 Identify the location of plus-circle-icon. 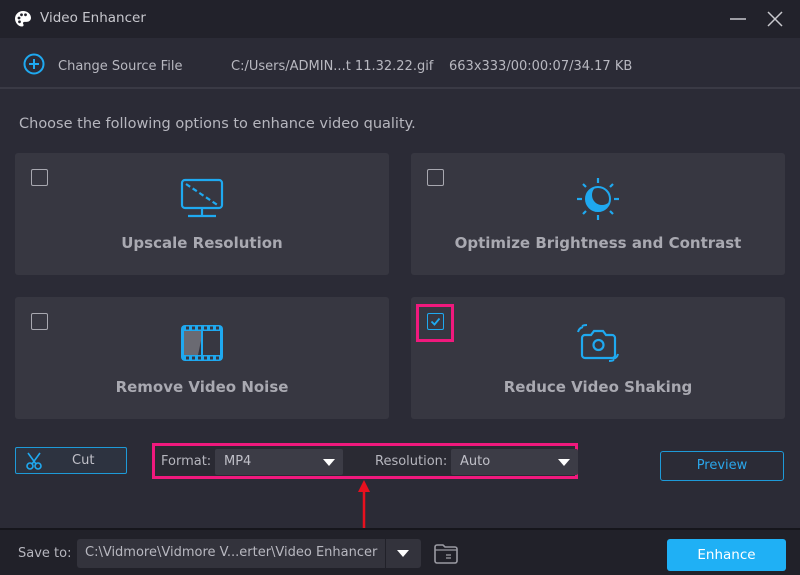
(34, 64).